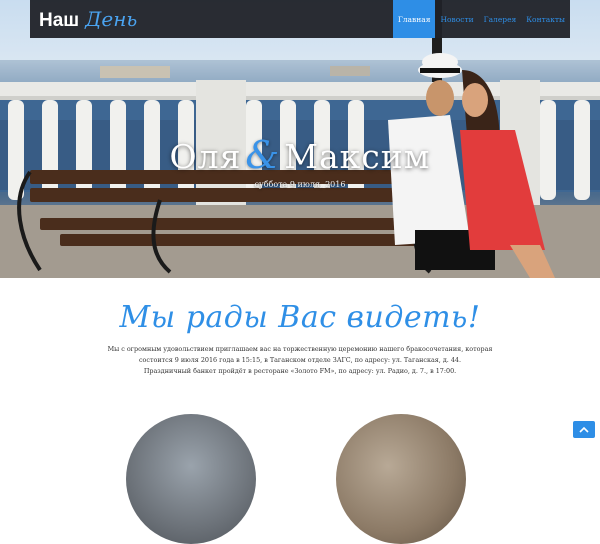 This screenshot has height=544, width=600. I want to click on groom-name: Максим, so click(357, 156).